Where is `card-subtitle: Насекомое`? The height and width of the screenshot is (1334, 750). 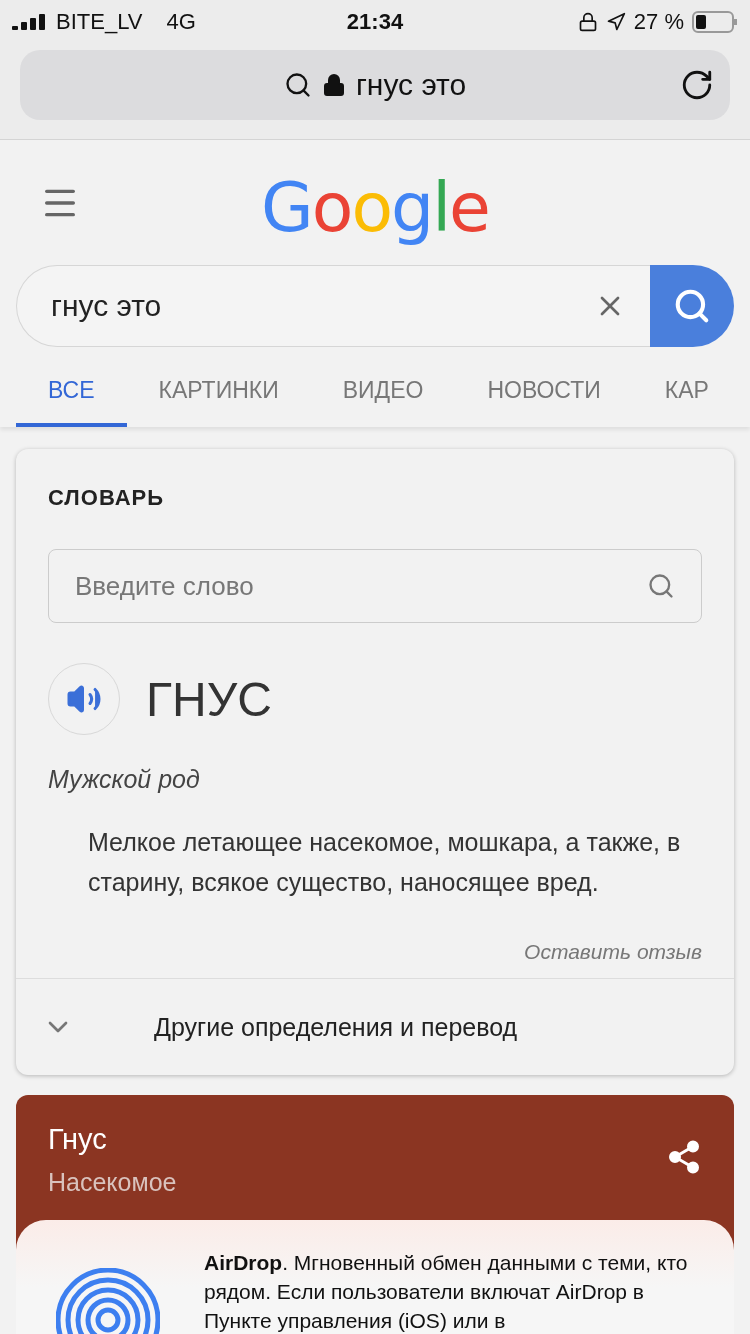 card-subtitle: Насекомое is located at coordinates (113, 1182).